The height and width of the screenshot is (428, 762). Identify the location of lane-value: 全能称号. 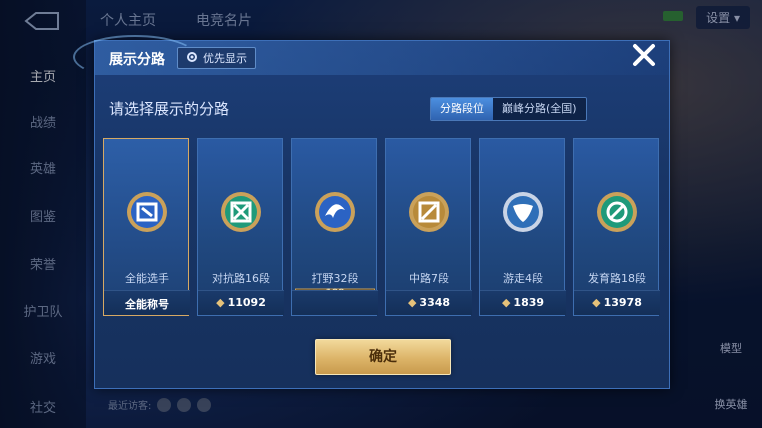
(147, 304).